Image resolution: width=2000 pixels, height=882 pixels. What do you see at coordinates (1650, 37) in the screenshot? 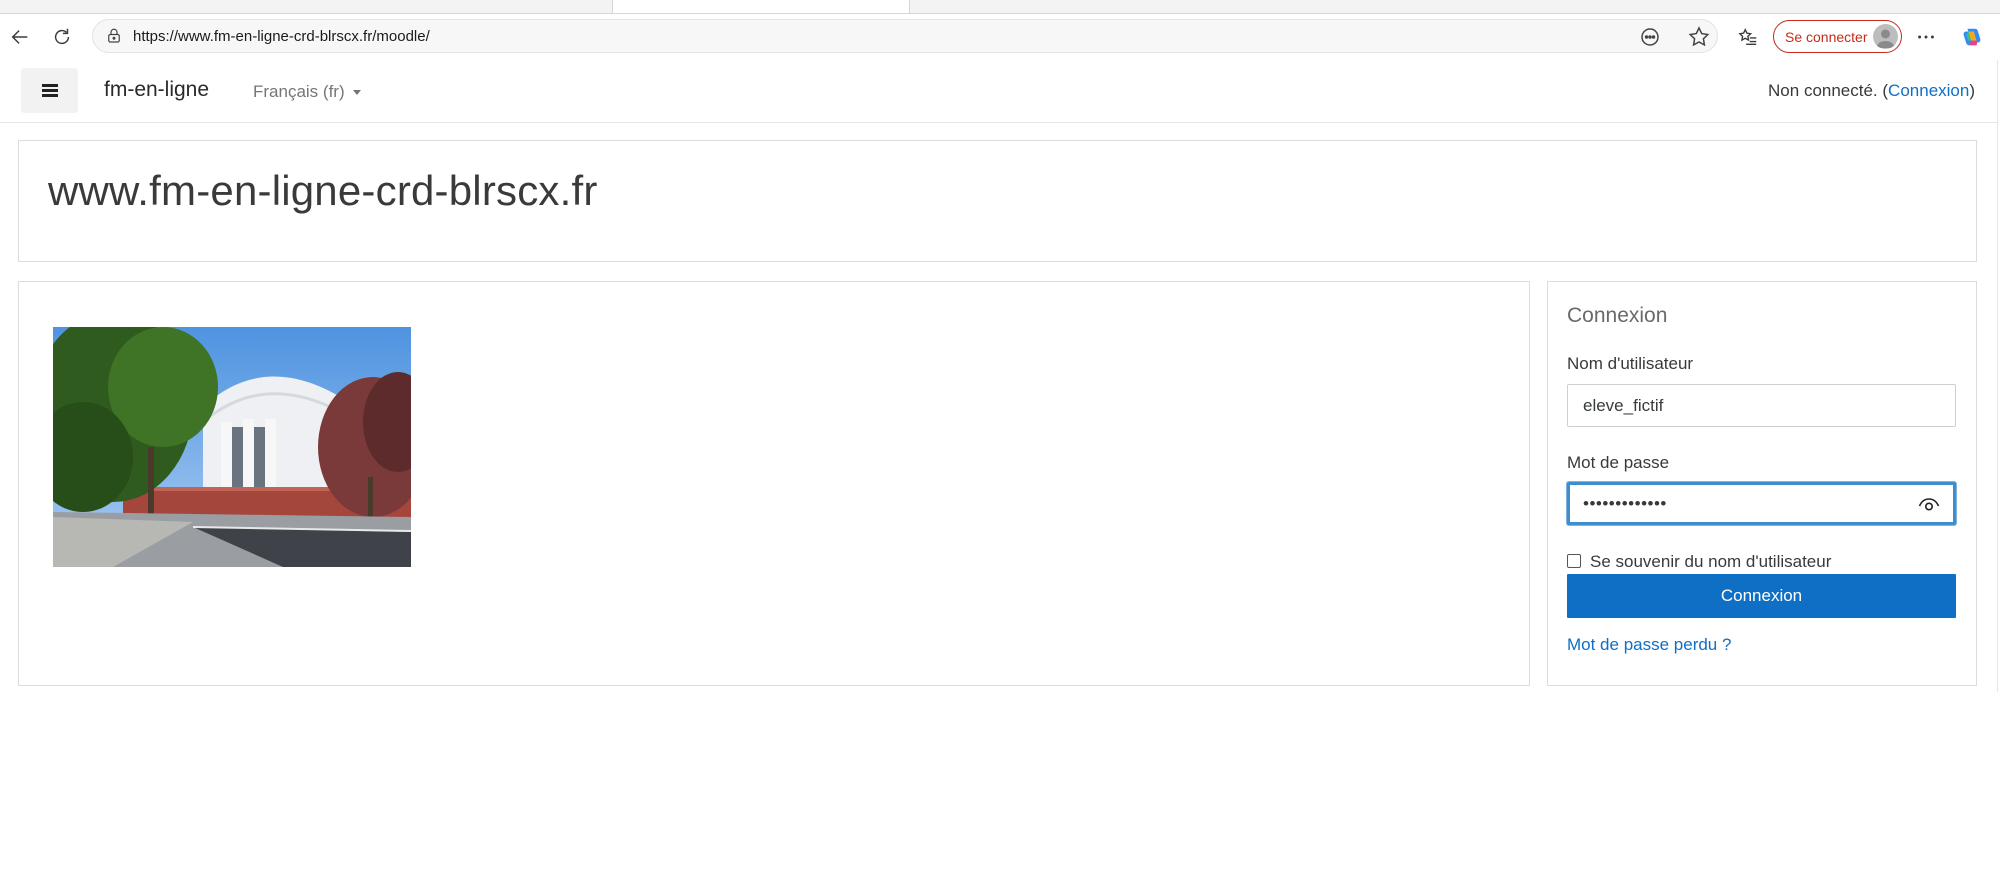
I see `reader-mode-icon` at bounding box center [1650, 37].